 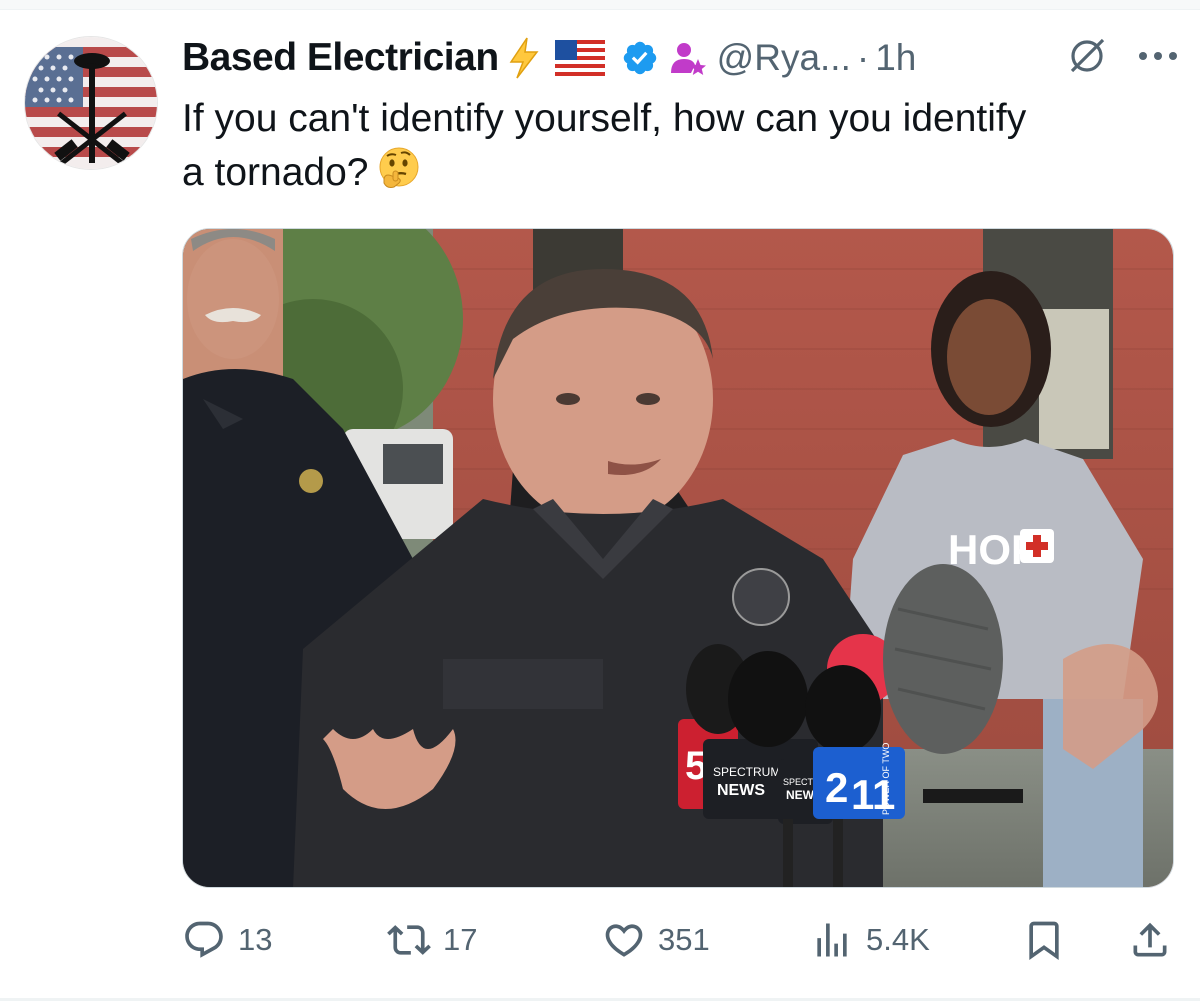 I want to click on views-button: 5.4K, so click(x=870, y=940).